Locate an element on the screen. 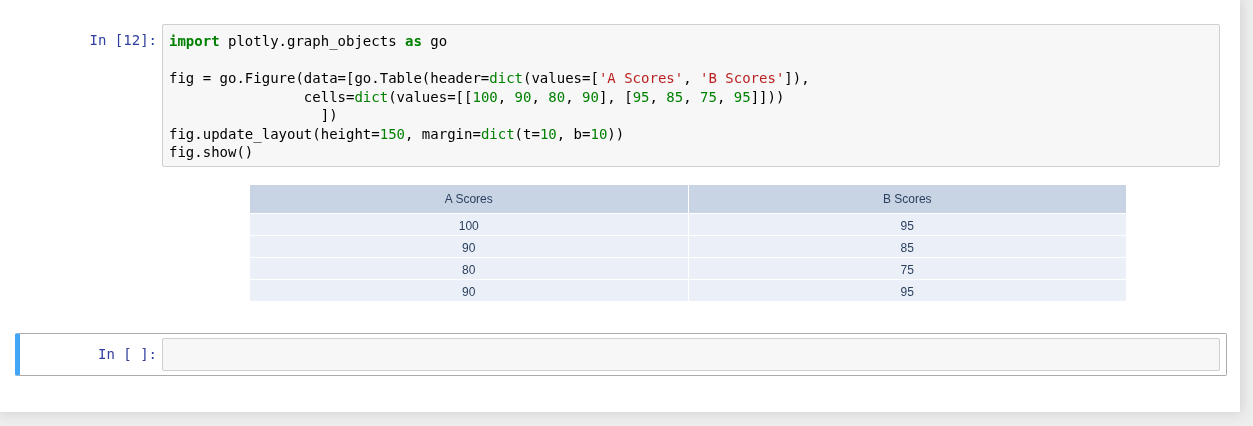 This screenshot has height=426, width=1253. table-header-cell: A Scores is located at coordinates (469, 198).